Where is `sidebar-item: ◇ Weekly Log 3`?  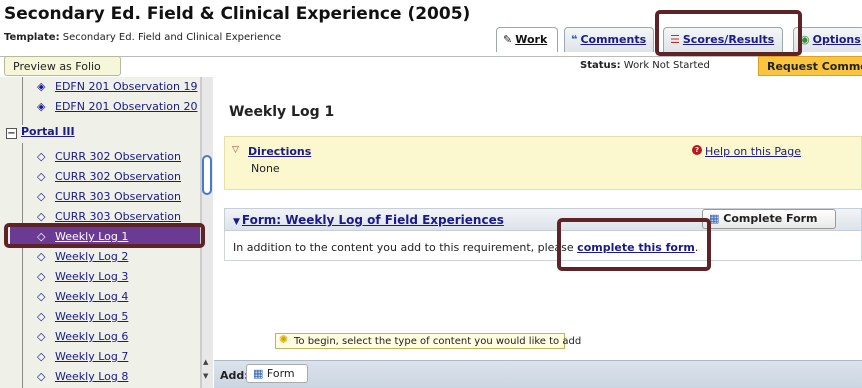 sidebar-item: ◇ Weekly Log 3 is located at coordinates (100, 277).